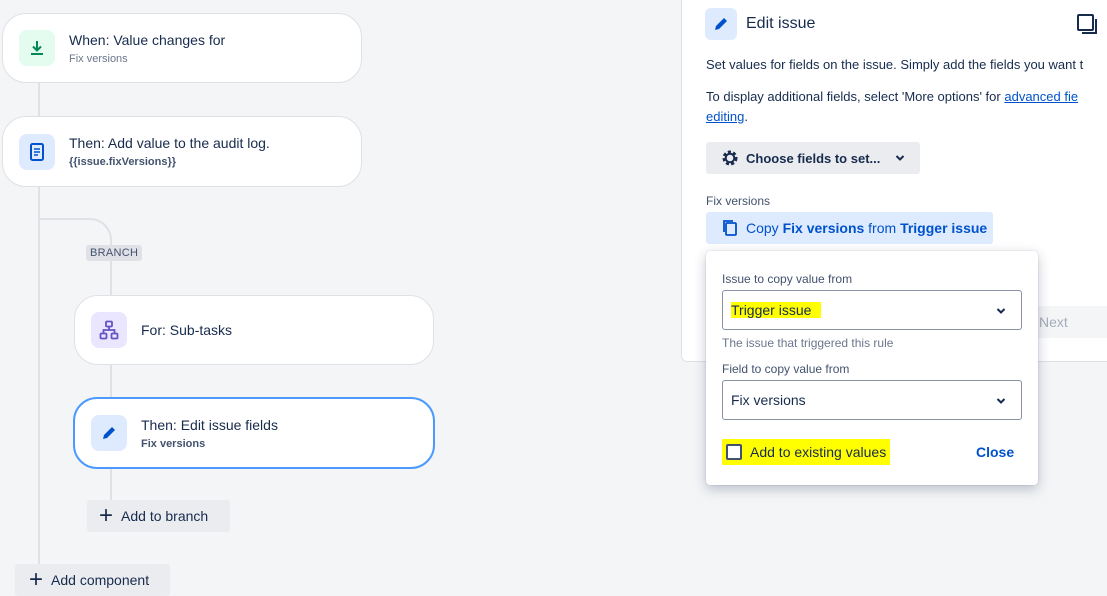  I want to click on issue-source-value: Trigger issue, so click(776, 310).